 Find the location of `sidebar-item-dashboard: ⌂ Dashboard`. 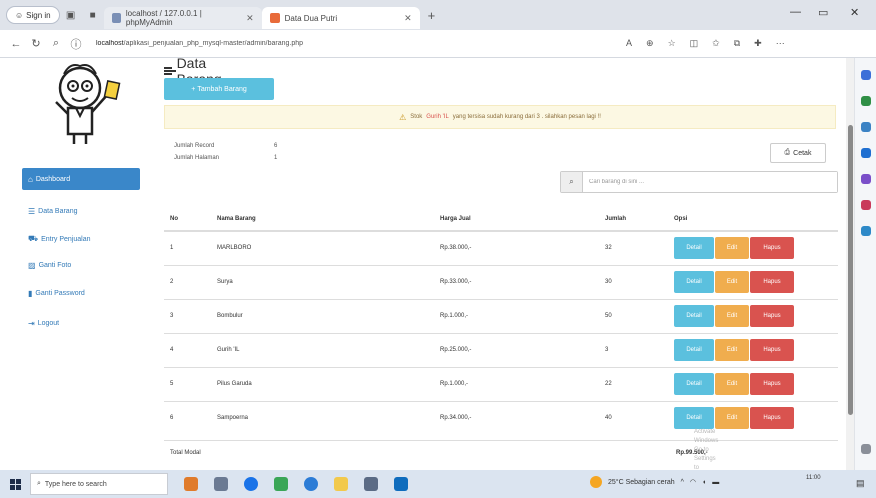

sidebar-item-dashboard: ⌂ Dashboard is located at coordinates (81, 179).